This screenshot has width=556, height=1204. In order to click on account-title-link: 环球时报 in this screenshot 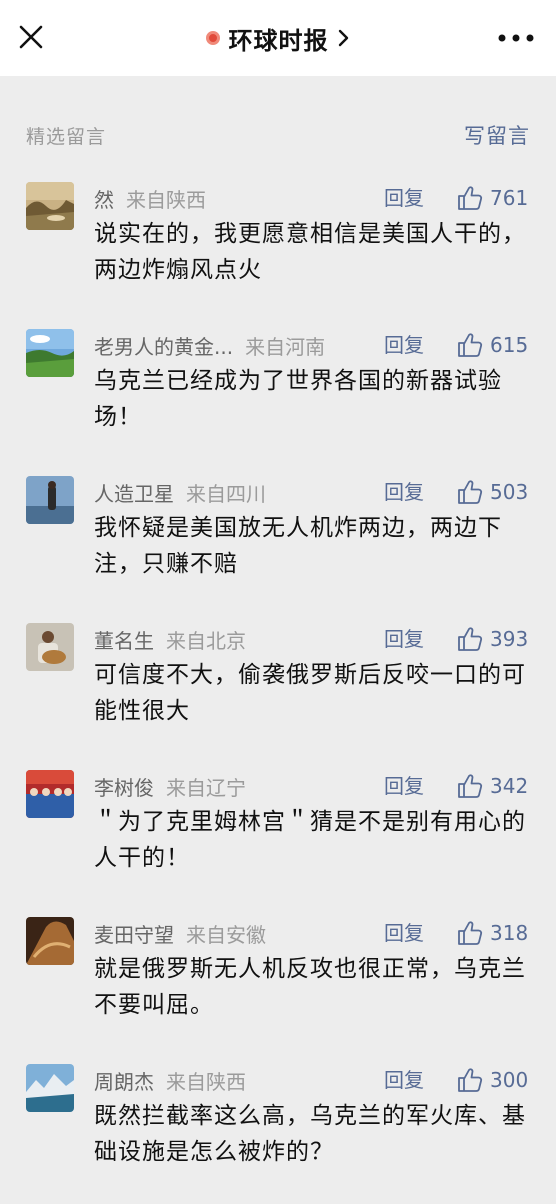, I will do `click(278, 38)`.